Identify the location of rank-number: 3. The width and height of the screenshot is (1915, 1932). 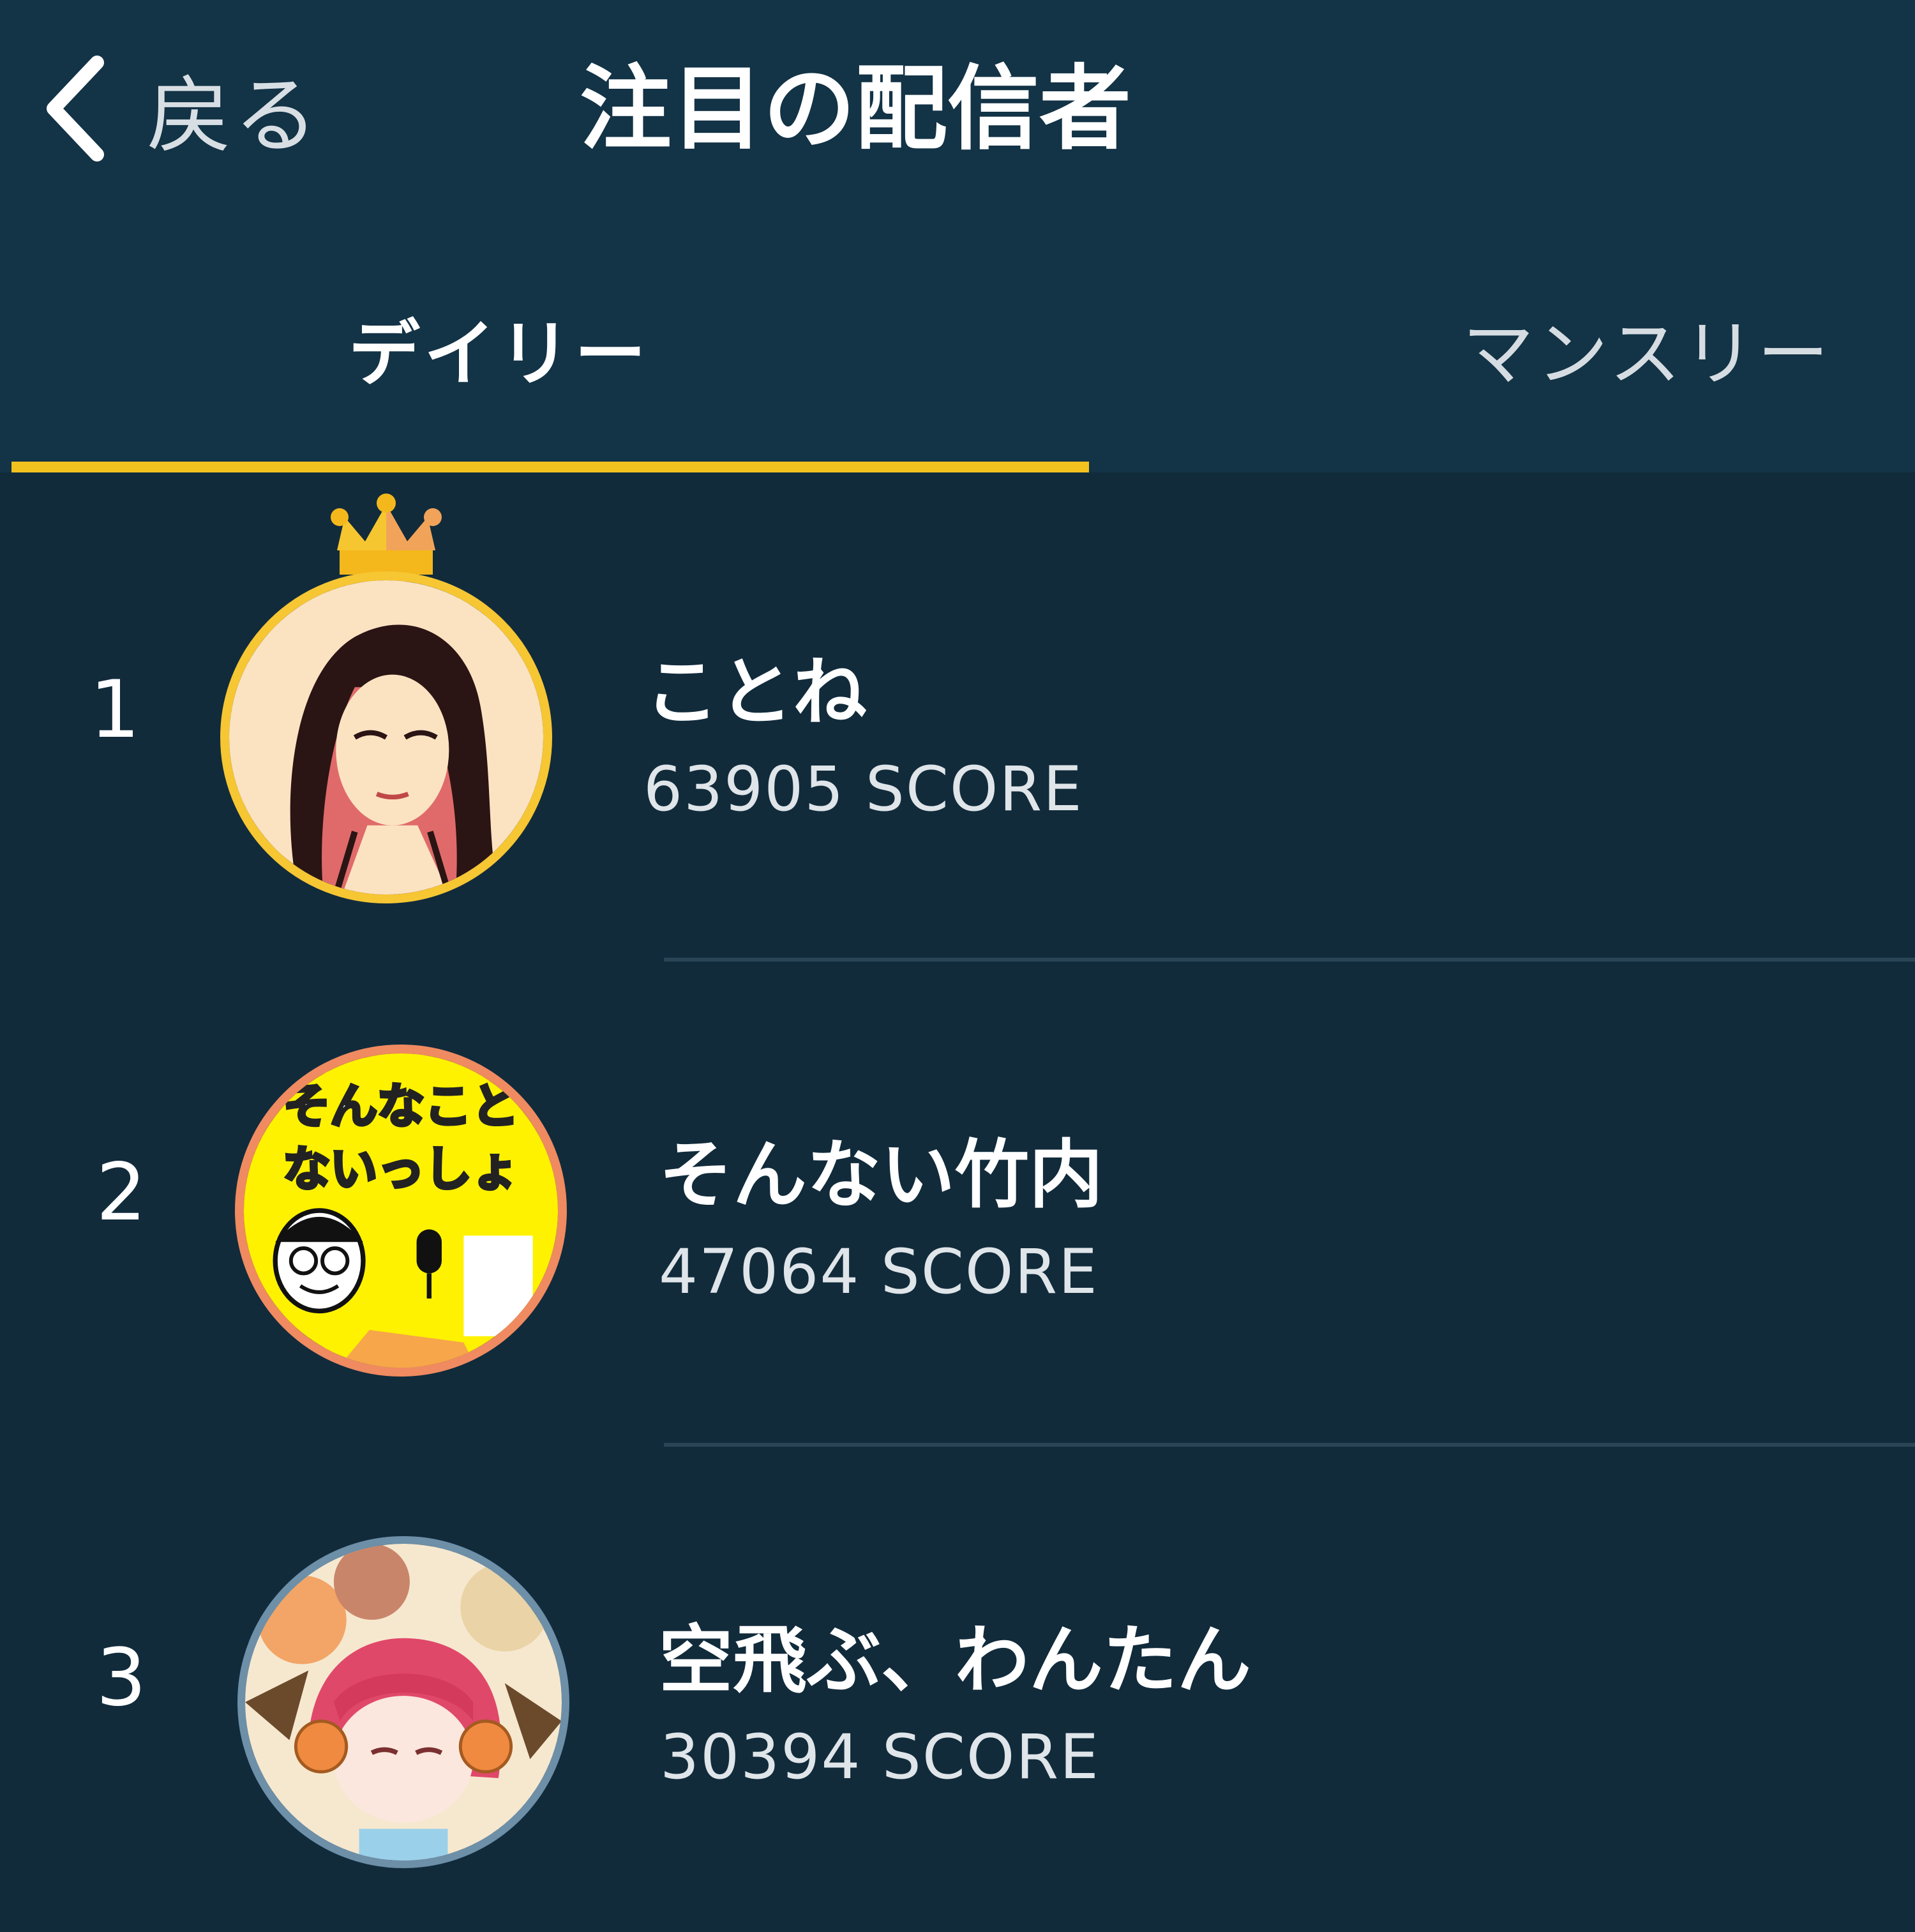
(121, 1678).